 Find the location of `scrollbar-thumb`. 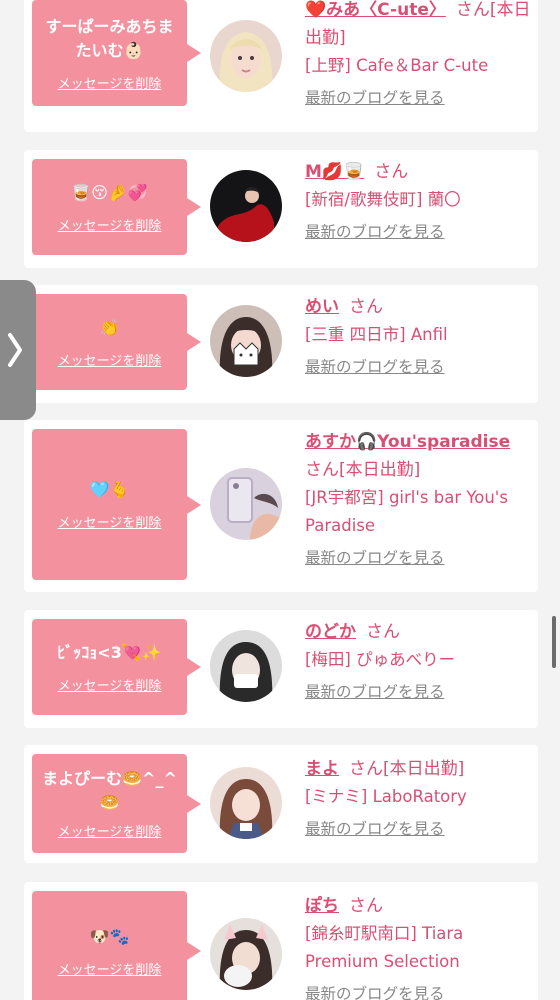

scrollbar-thumb is located at coordinates (554, 642).